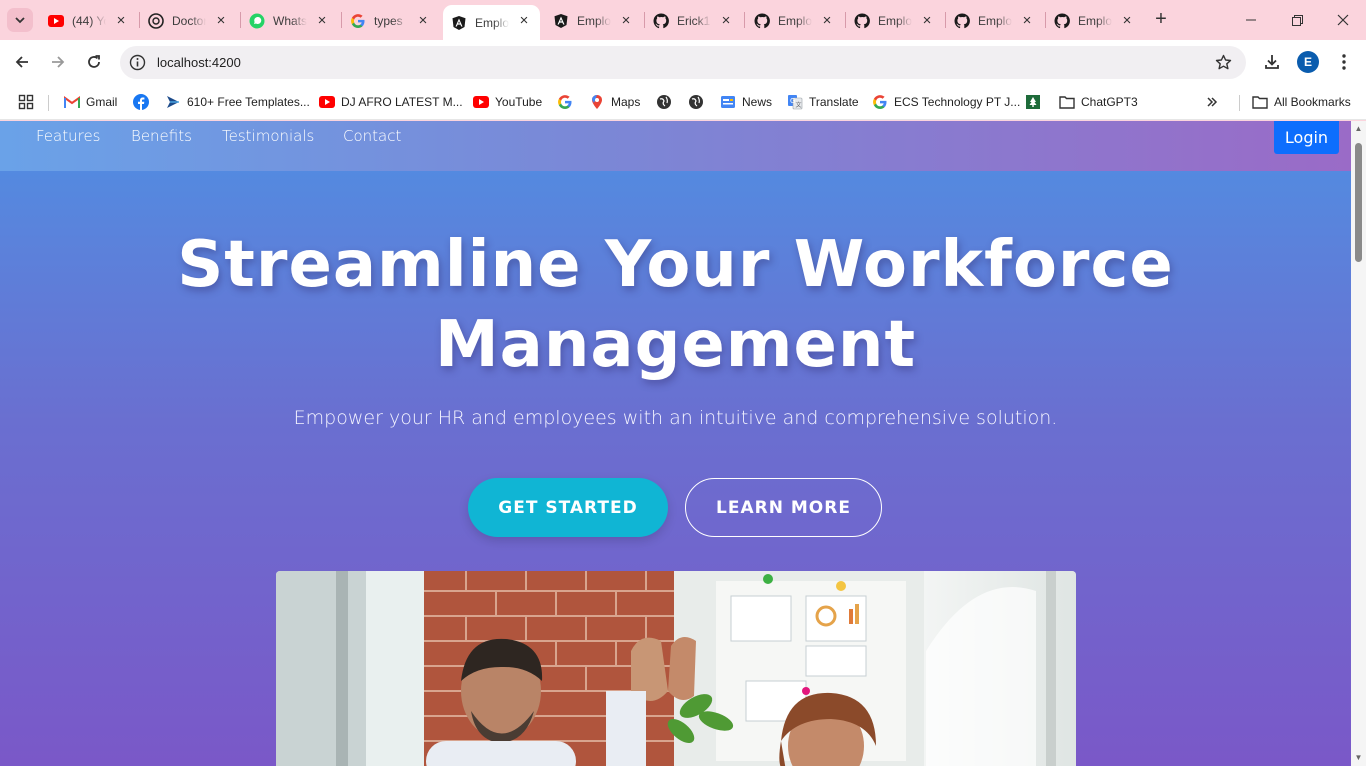 This screenshot has width=1366, height=766. What do you see at coordinates (90, 102) in the screenshot?
I see `bookmark-gmail: Gmail` at bounding box center [90, 102].